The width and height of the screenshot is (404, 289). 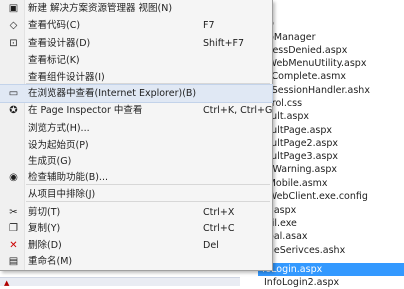 I want to click on tree-item-label: P_Warning.aspx, so click(x=299, y=169).